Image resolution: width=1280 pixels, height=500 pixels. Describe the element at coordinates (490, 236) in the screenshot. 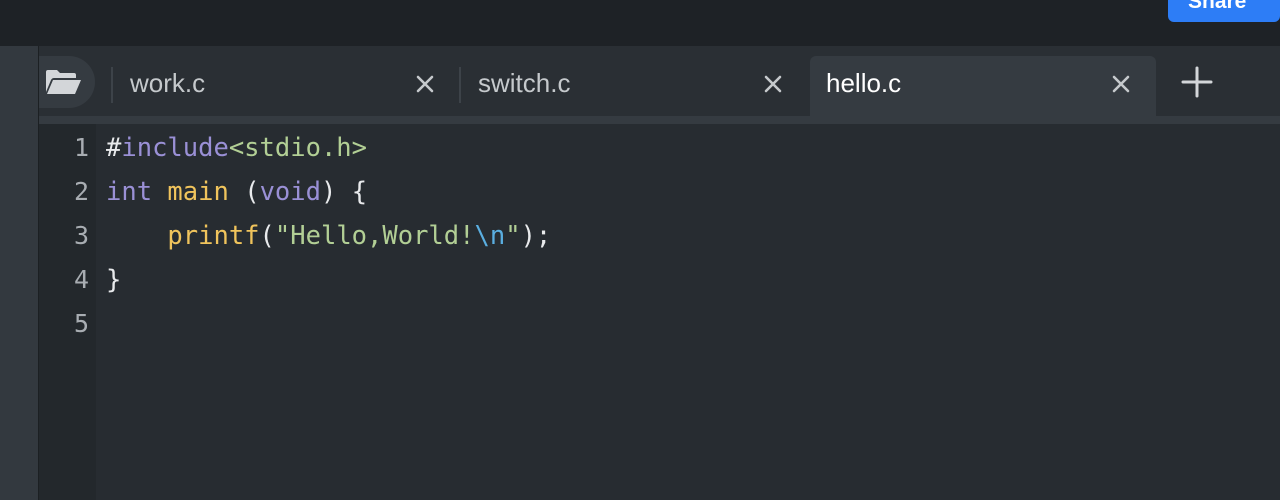

I see `code-token: \n` at that location.